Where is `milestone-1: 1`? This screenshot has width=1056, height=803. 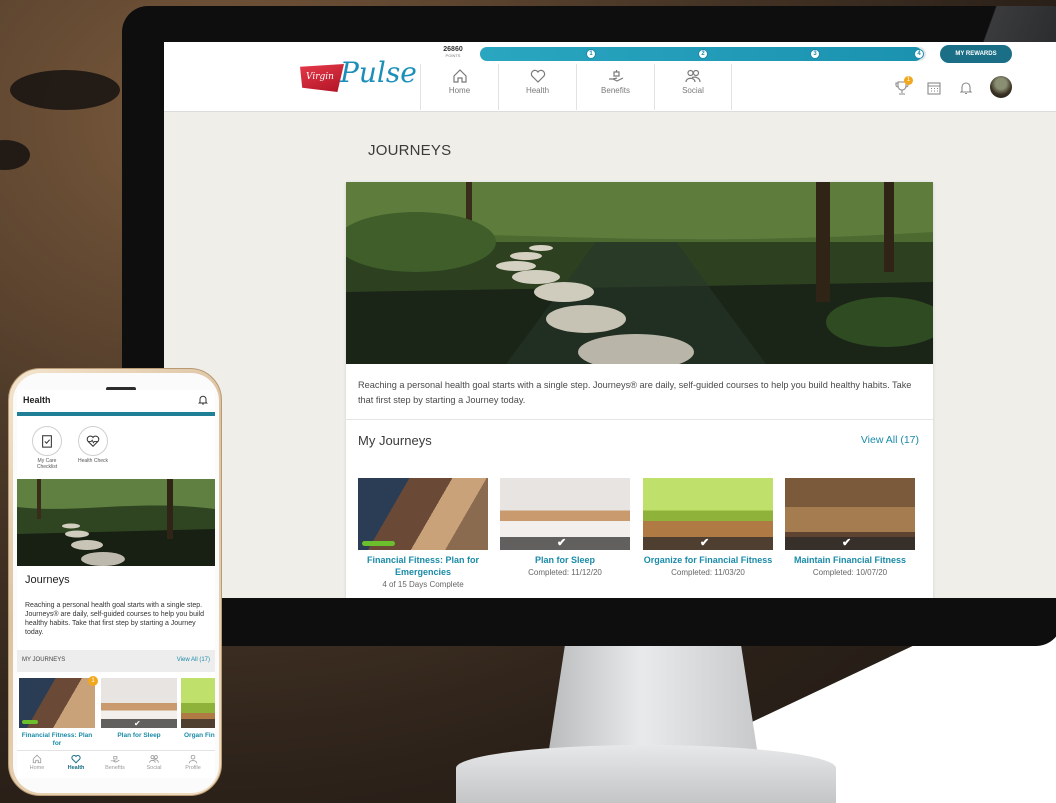 milestone-1: 1 is located at coordinates (591, 54).